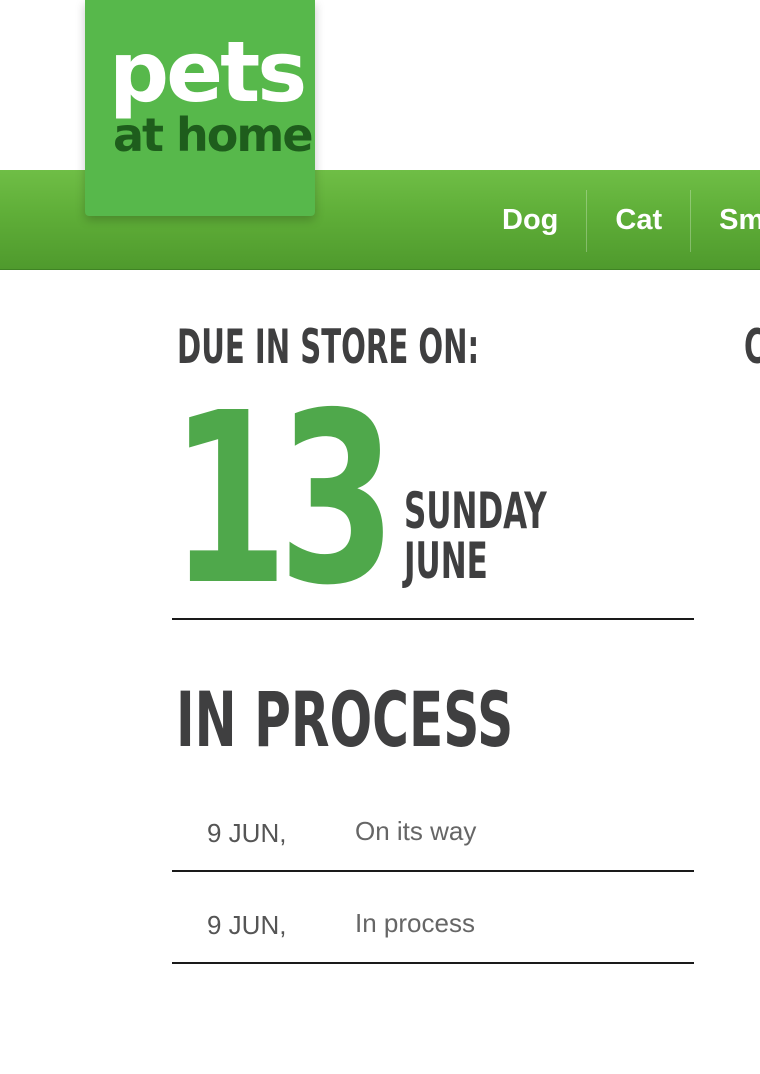 The image size is (760, 1074). I want to click on order-status-title: IN PROCESS, so click(345, 719).